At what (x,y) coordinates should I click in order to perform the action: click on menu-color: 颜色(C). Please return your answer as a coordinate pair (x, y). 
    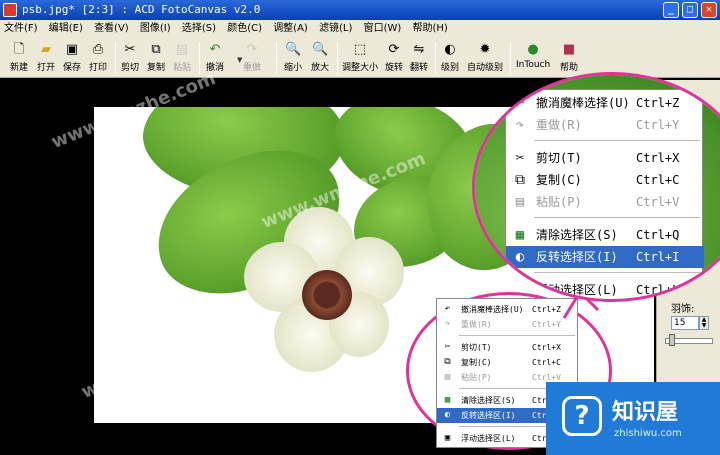
    Looking at the image, I should click on (244, 29).